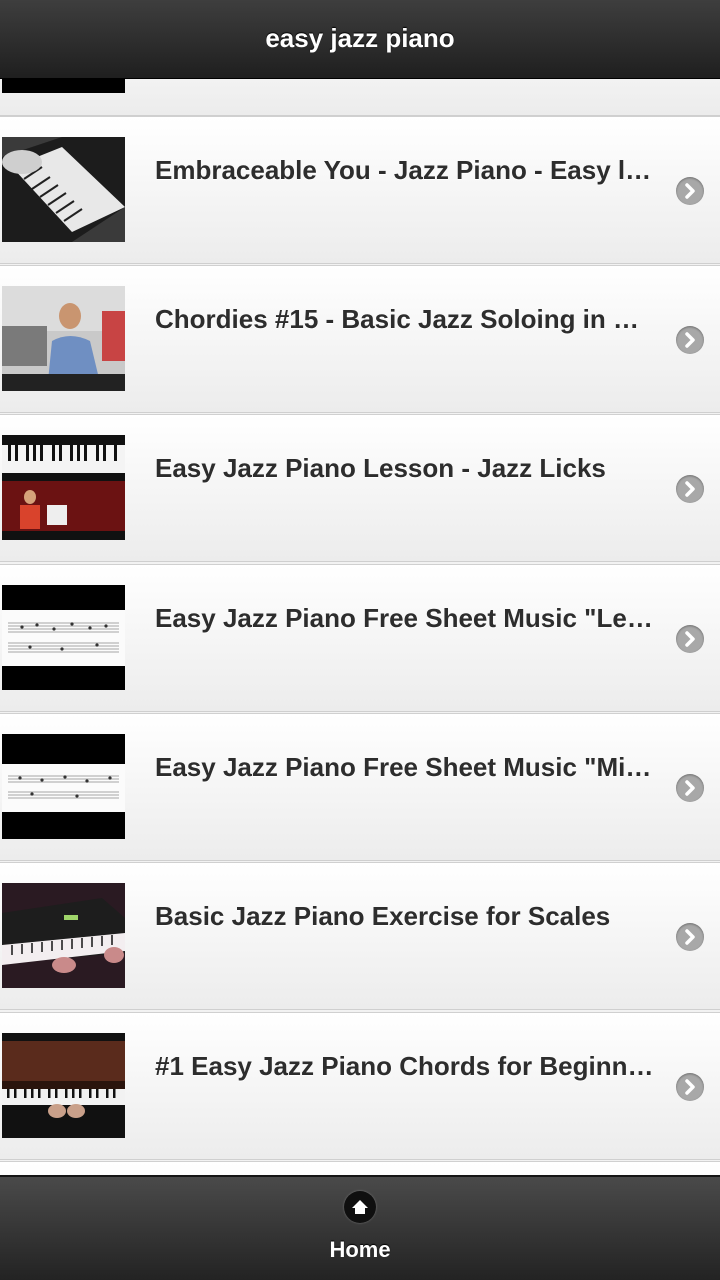  I want to click on list-item-title: Basic Jazz Piano Exercise for Scales, so click(383, 916).